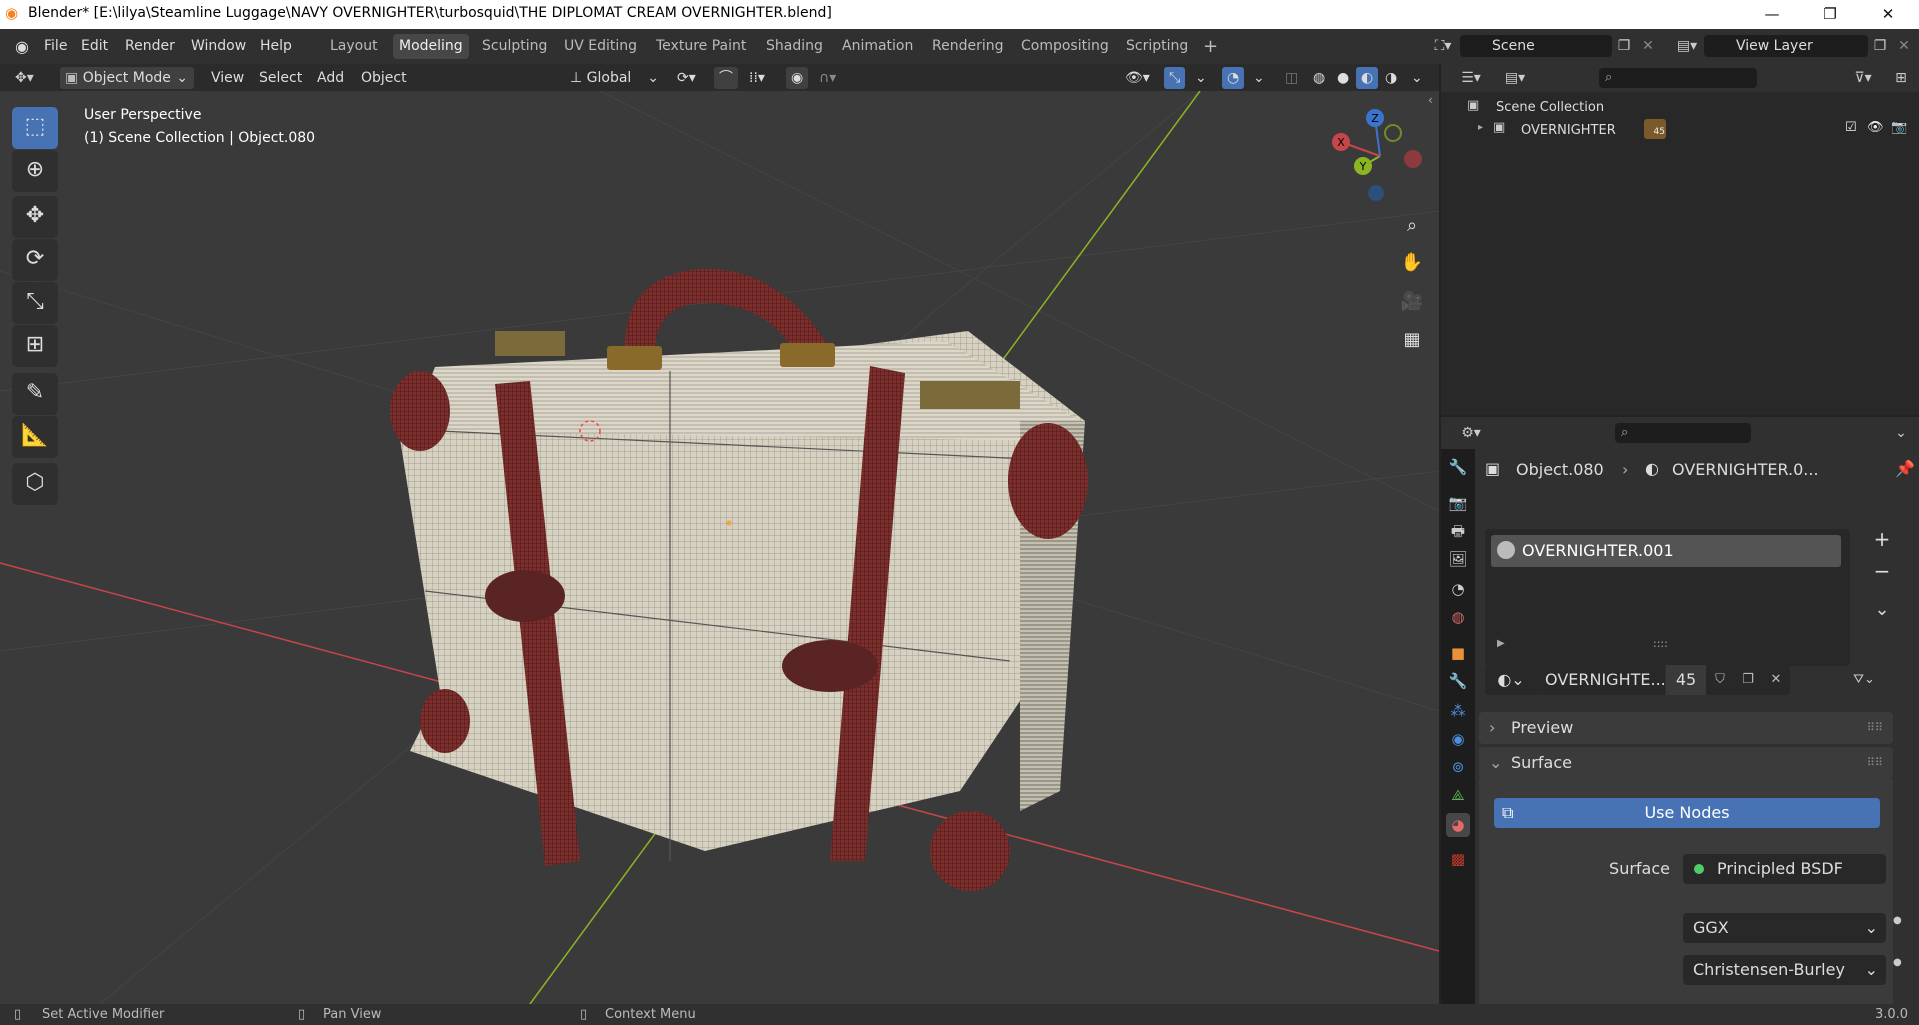 The height and width of the screenshot is (1025, 1919). I want to click on use-nodes-button: ⧉ Use Nodes, so click(1687, 813).